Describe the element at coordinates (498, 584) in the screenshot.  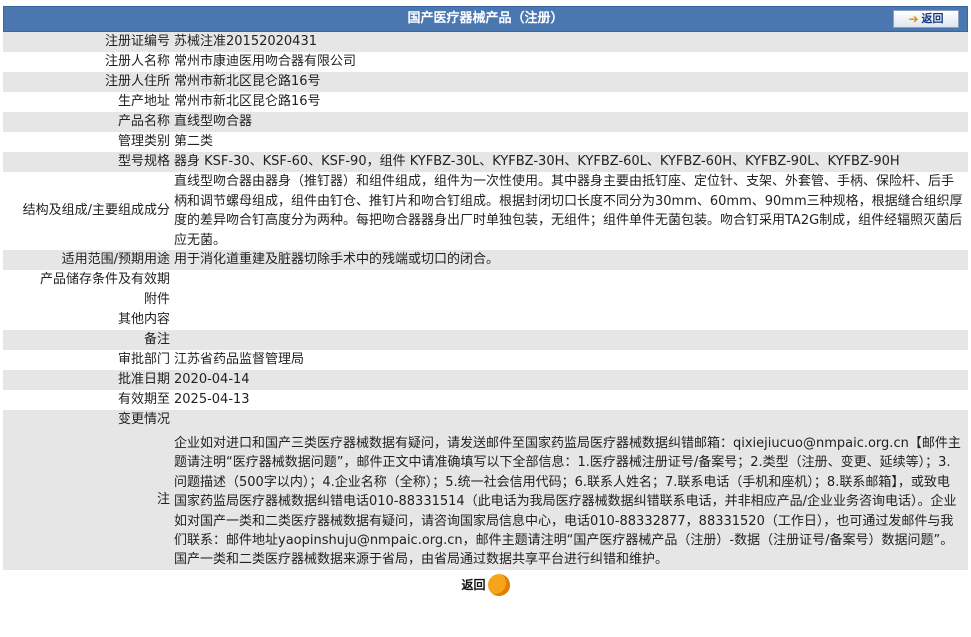
I see `orange-circle-icon` at that location.